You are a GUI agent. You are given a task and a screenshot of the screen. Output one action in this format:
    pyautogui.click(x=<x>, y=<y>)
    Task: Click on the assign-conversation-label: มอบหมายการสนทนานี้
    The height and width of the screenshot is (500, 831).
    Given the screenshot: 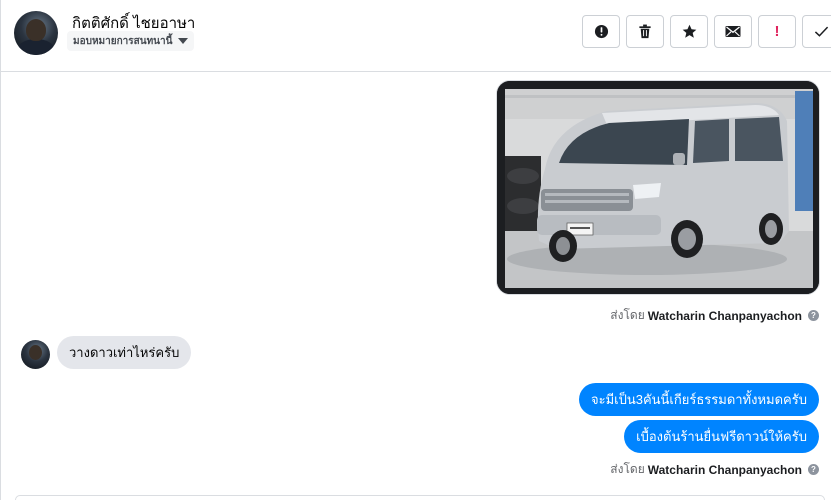 What is the action you would take?
    pyautogui.click(x=123, y=41)
    